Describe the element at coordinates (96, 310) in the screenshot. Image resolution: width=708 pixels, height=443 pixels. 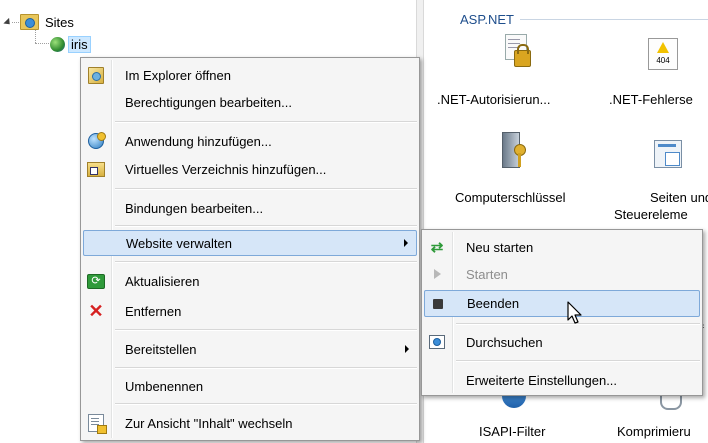
I see `remove-icon: ✕` at that location.